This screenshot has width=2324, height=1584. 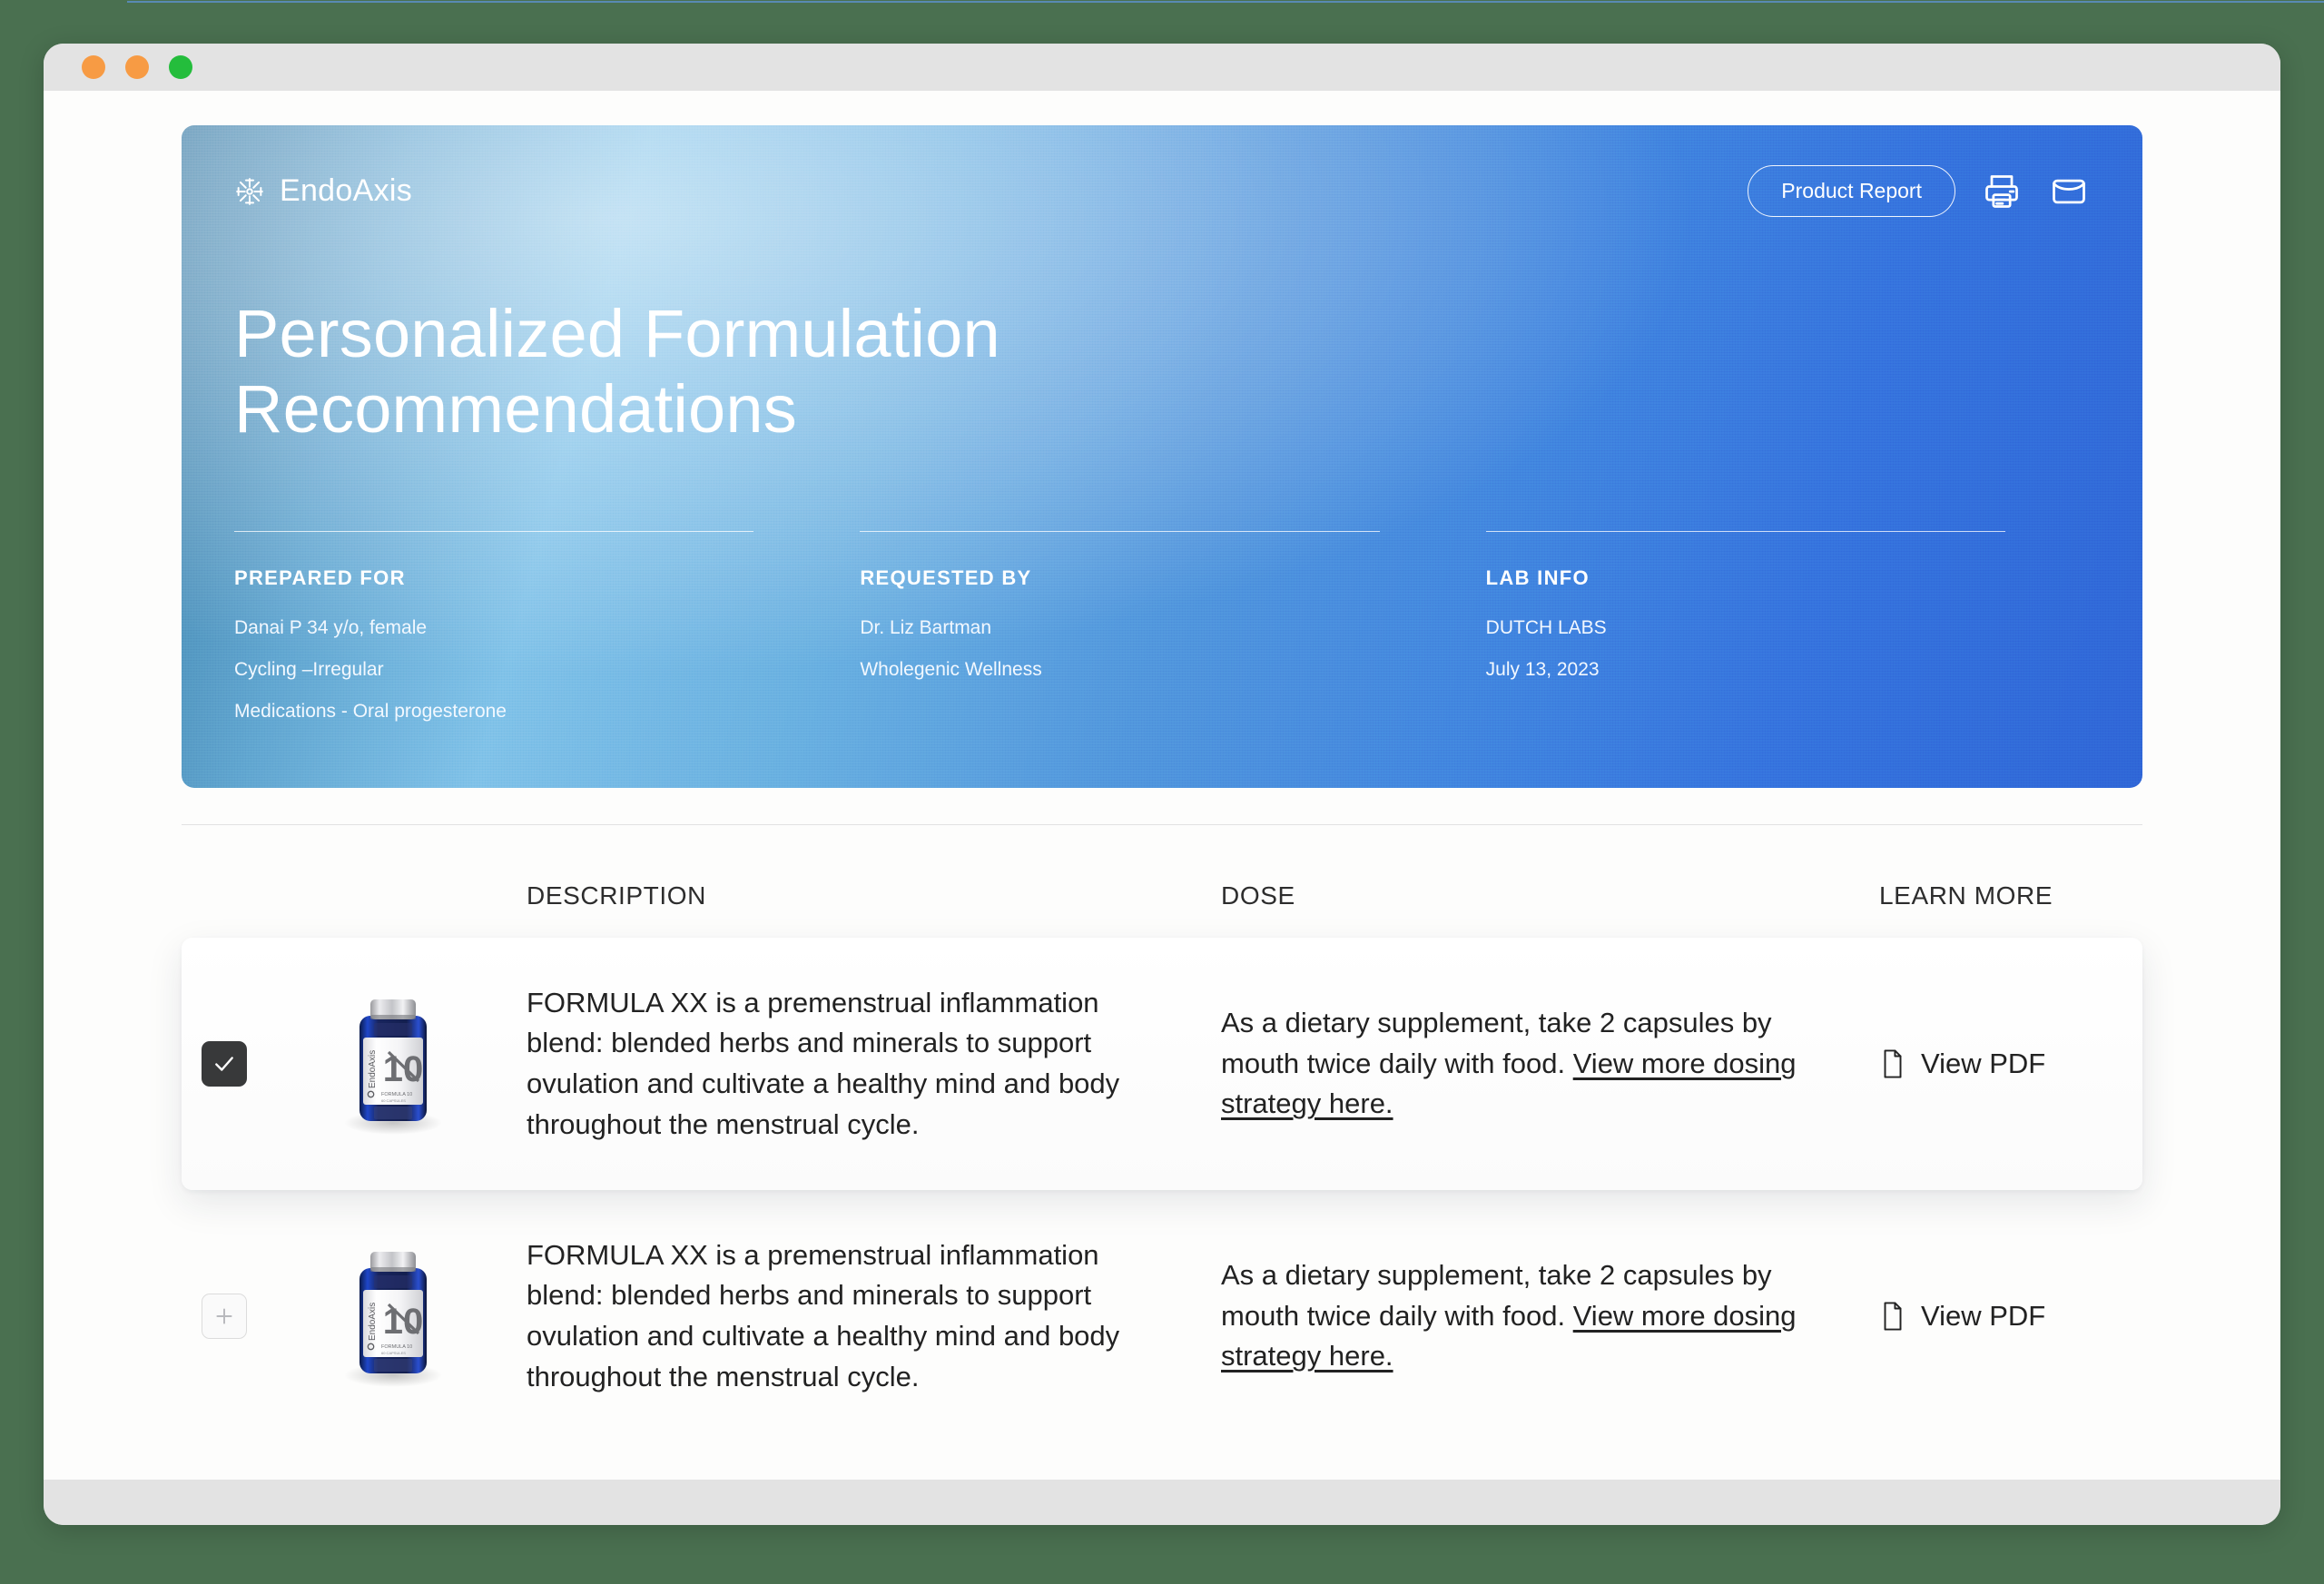 I want to click on printer-icon, so click(x=2001, y=191).